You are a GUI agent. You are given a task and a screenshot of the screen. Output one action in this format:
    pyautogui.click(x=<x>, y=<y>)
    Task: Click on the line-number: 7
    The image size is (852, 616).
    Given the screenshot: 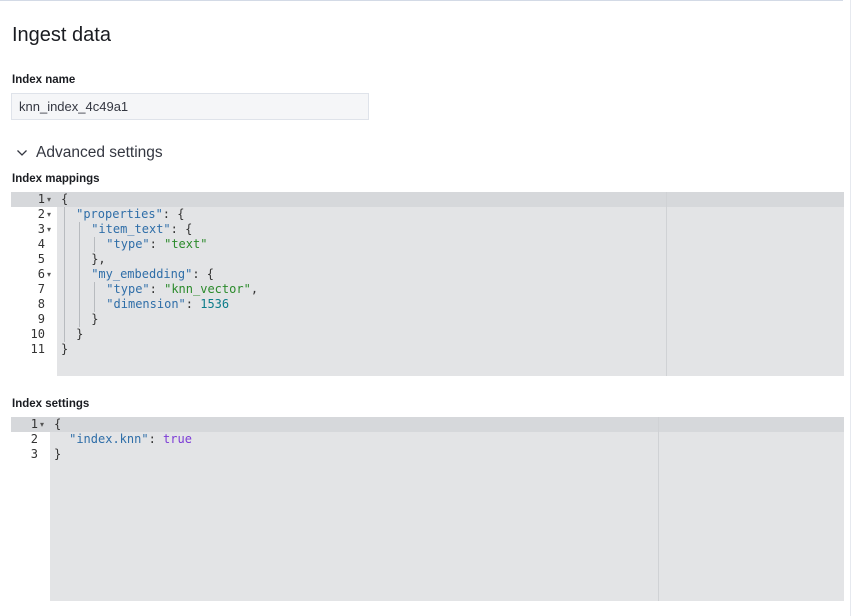 What is the action you would take?
    pyautogui.click(x=41, y=289)
    